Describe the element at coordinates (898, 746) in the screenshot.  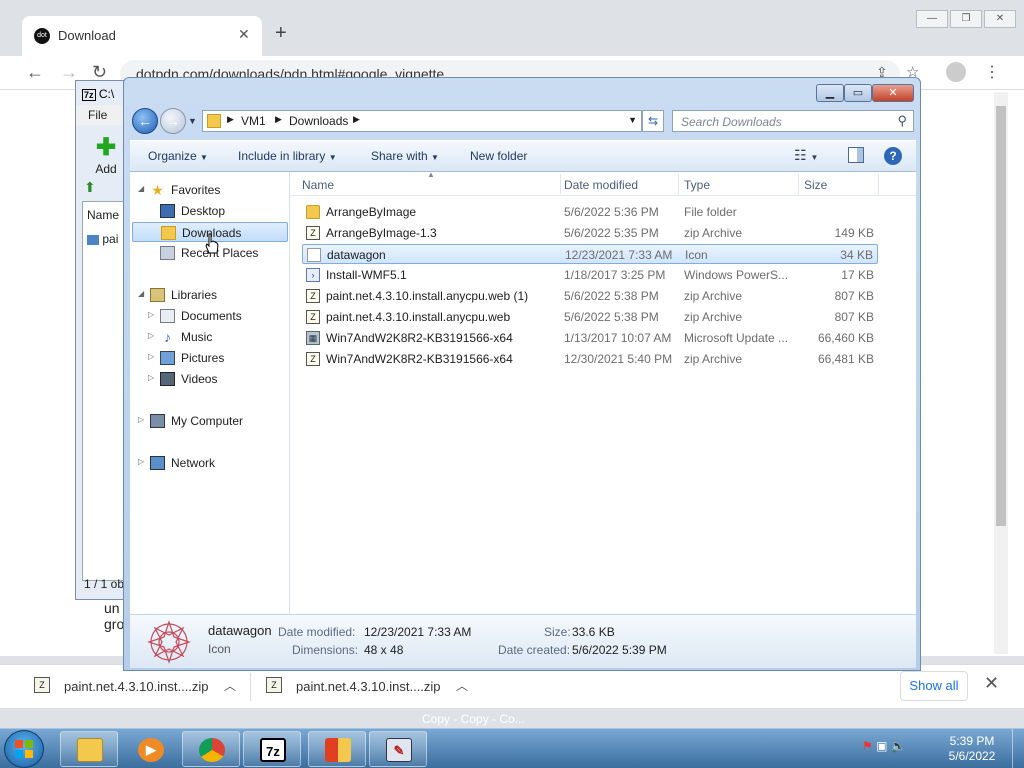
I see `volume-icon: 🔈` at that location.